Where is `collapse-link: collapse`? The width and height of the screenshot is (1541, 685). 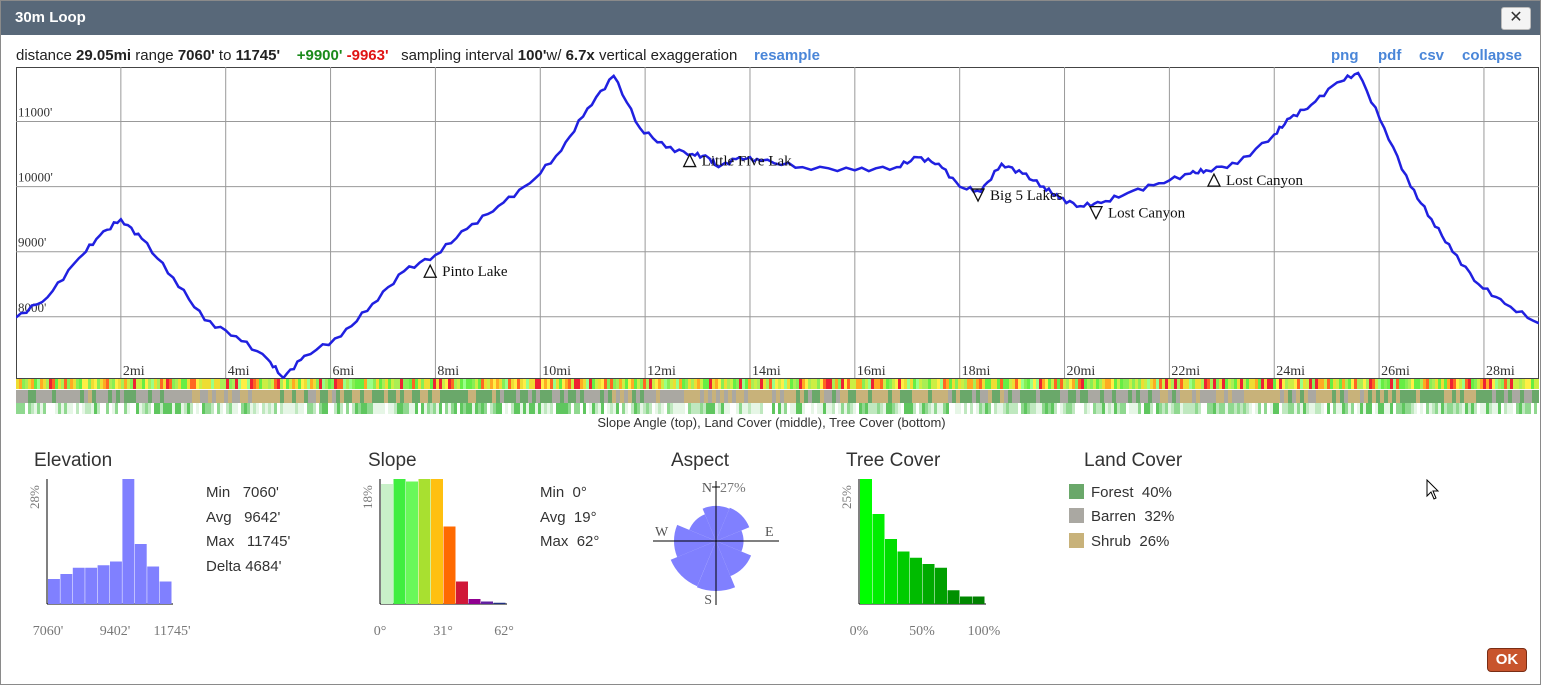 collapse-link: collapse is located at coordinates (1492, 55).